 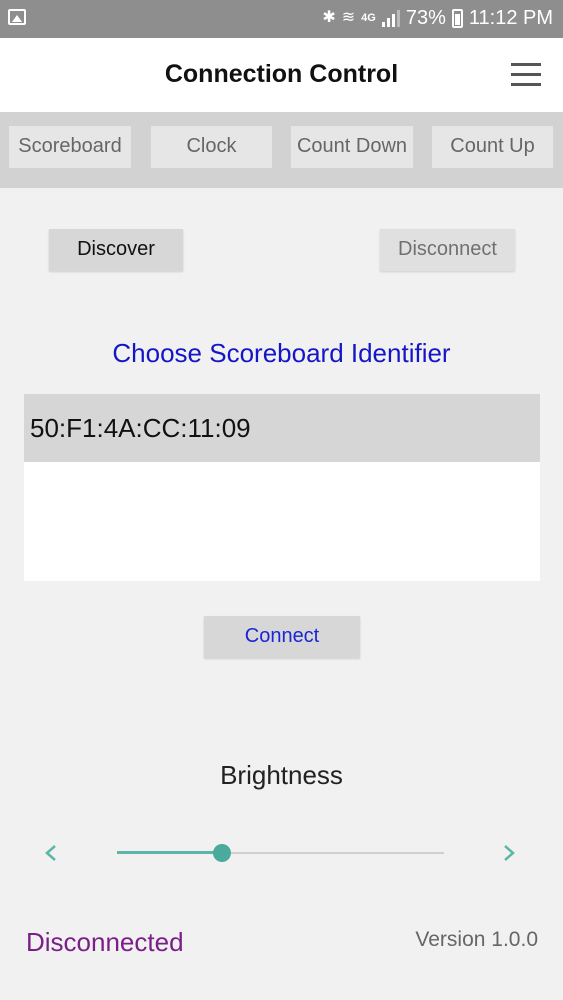 What do you see at coordinates (447, 250) in the screenshot?
I see `disconnect-button: Disconnect` at bounding box center [447, 250].